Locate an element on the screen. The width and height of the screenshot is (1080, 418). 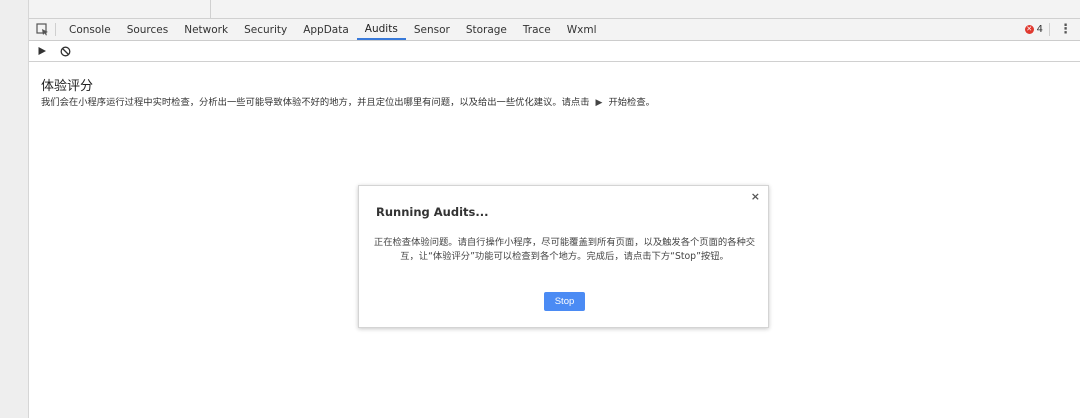
play-icon: ▶ is located at coordinates (599, 103).